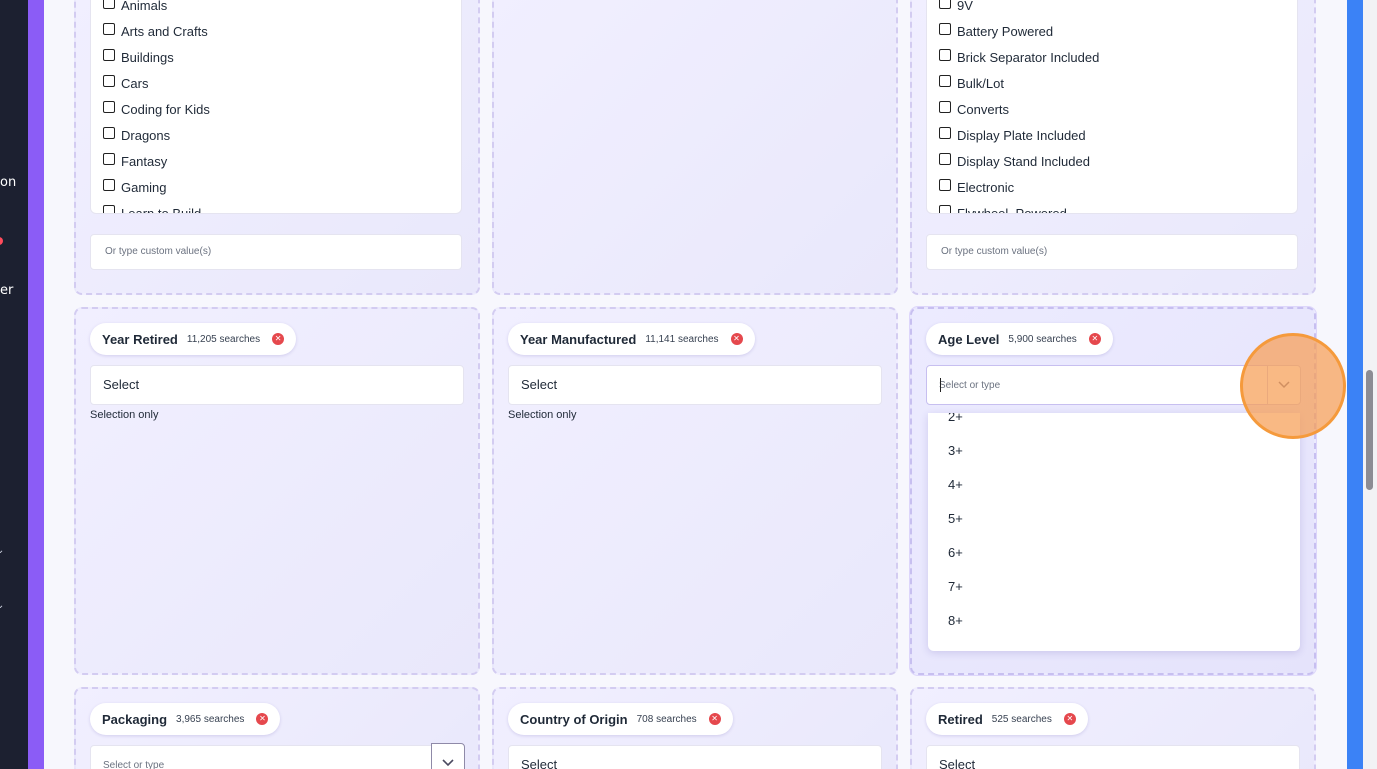 Image resolution: width=1377 pixels, height=769 pixels. I want to click on checkbox-option: Buildings, so click(138, 56).